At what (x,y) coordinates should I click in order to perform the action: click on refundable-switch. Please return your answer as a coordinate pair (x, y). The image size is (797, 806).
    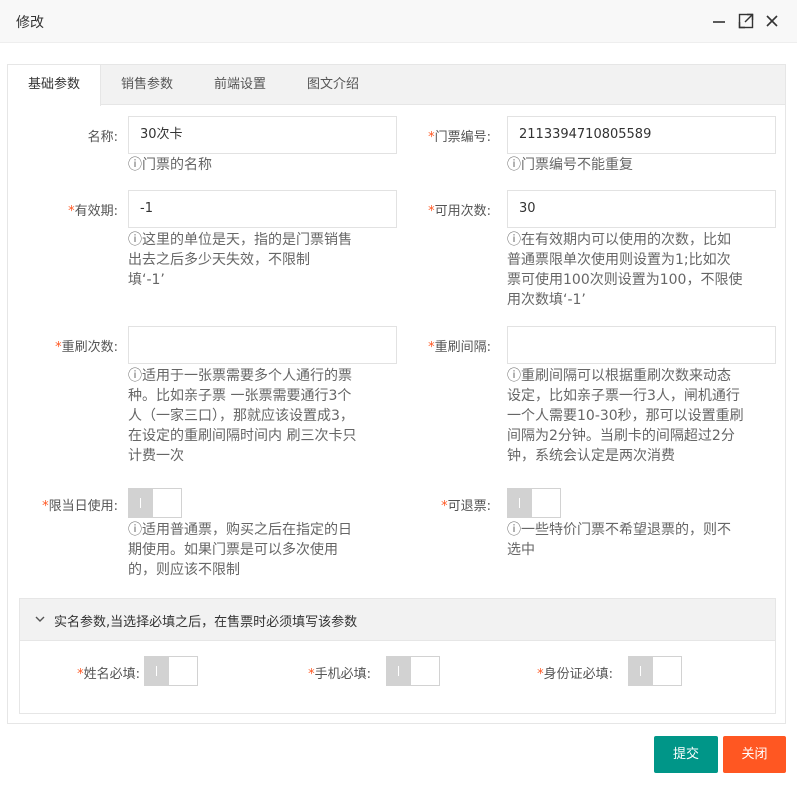
    Looking at the image, I should click on (534, 503).